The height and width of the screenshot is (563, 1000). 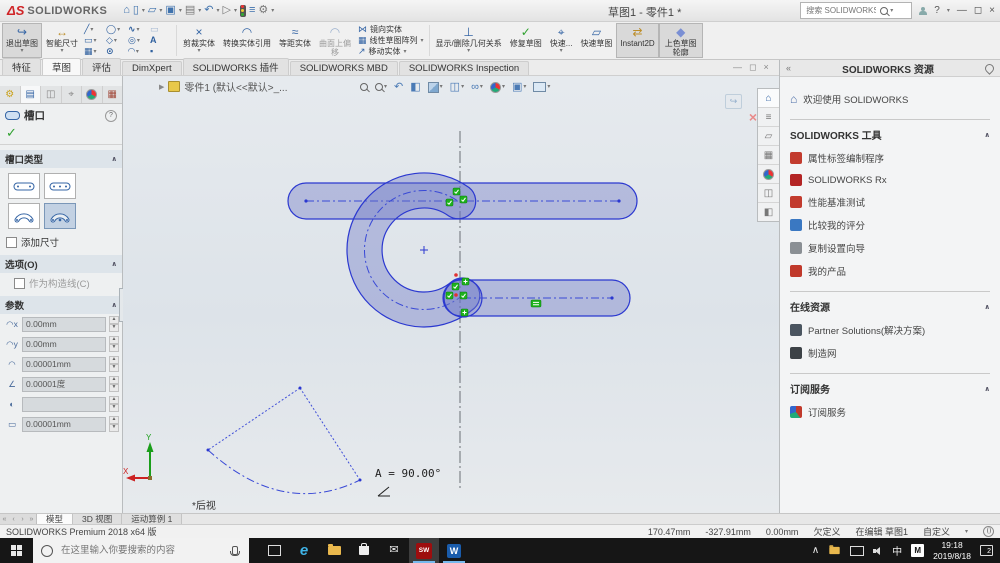 What do you see at coordinates (468, 51) in the screenshot?
I see `relations-caret-icon: ▾` at bounding box center [468, 51].